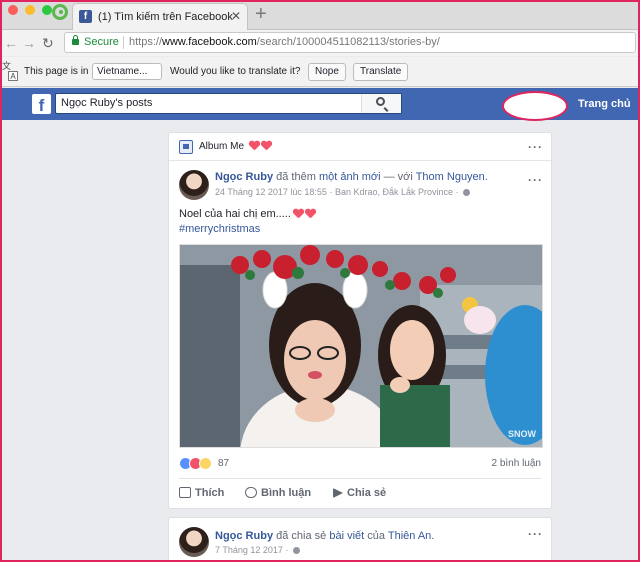 Image resolution: width=640 pixels, height=562 pixels. What do you see at coordinates (535, 147) in the screenshot?
I see `more-options-icon: ···` at bounding box center [535, 147].